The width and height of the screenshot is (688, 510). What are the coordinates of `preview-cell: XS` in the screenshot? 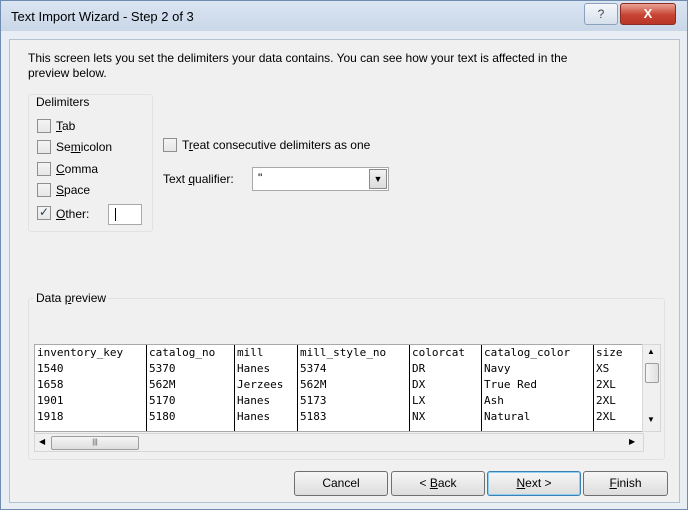 It's located at (603, 368).